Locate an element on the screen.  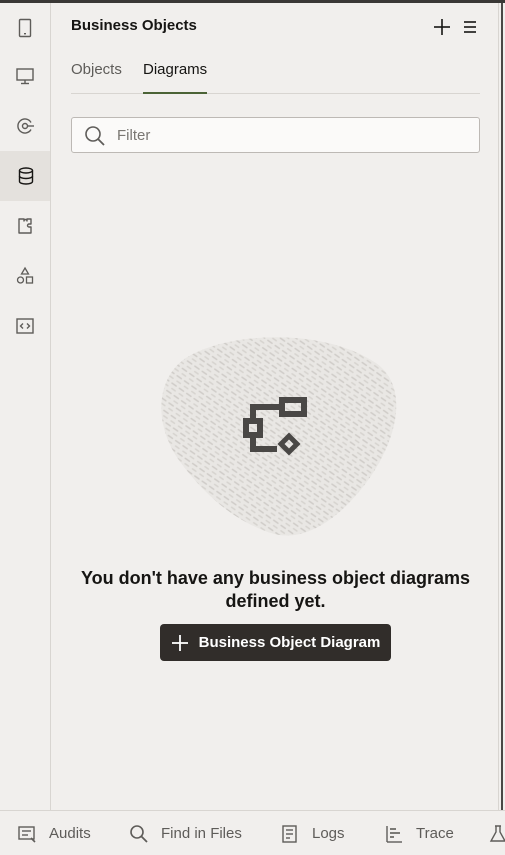
service-connection-icon is located at coordinates (25, 126).